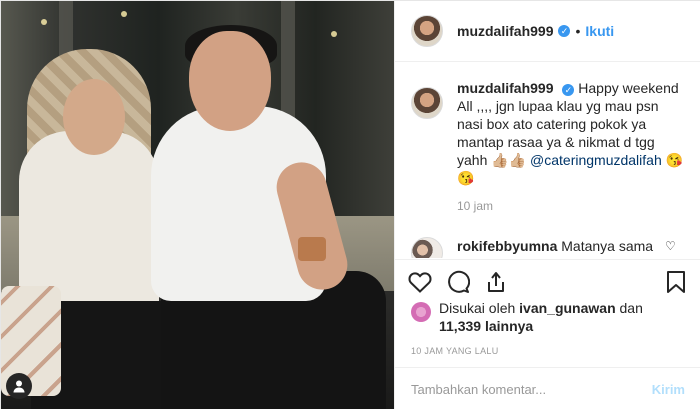  I want to click on comment-composer: Kirim, so click(547, 388).